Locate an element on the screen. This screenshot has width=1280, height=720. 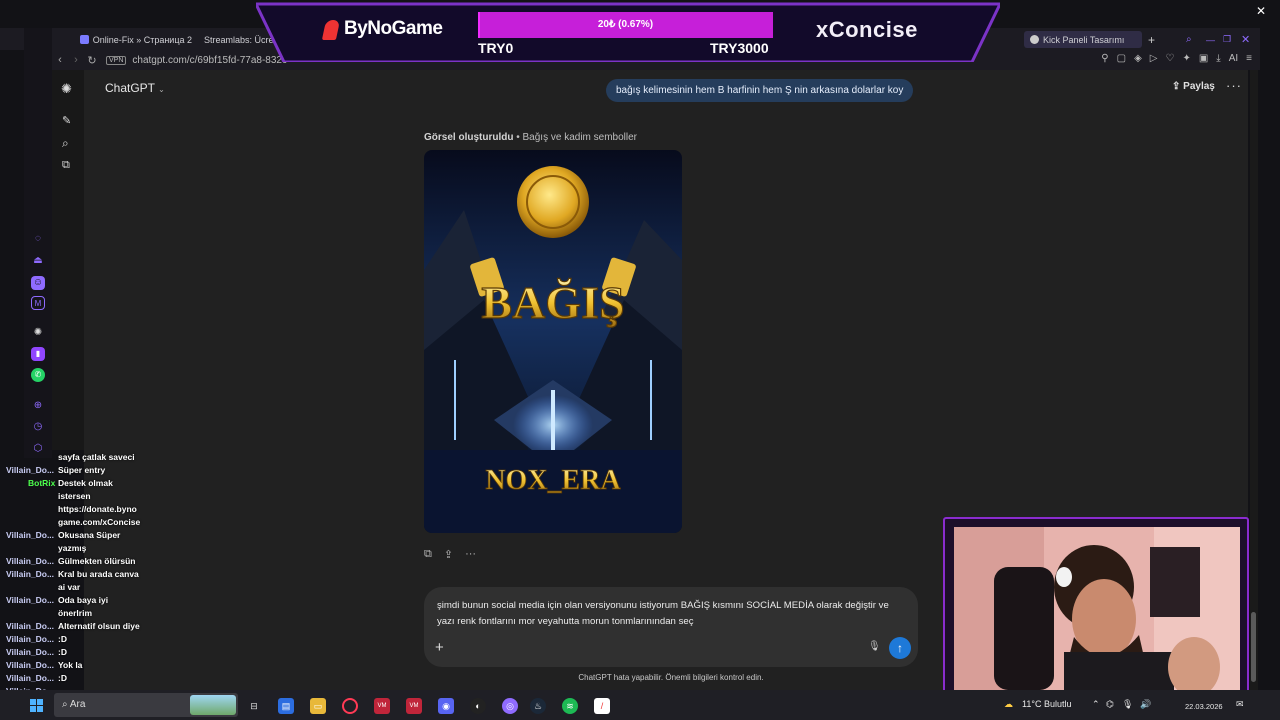
back-icon: ‹ is located at coordinates (60, 60).